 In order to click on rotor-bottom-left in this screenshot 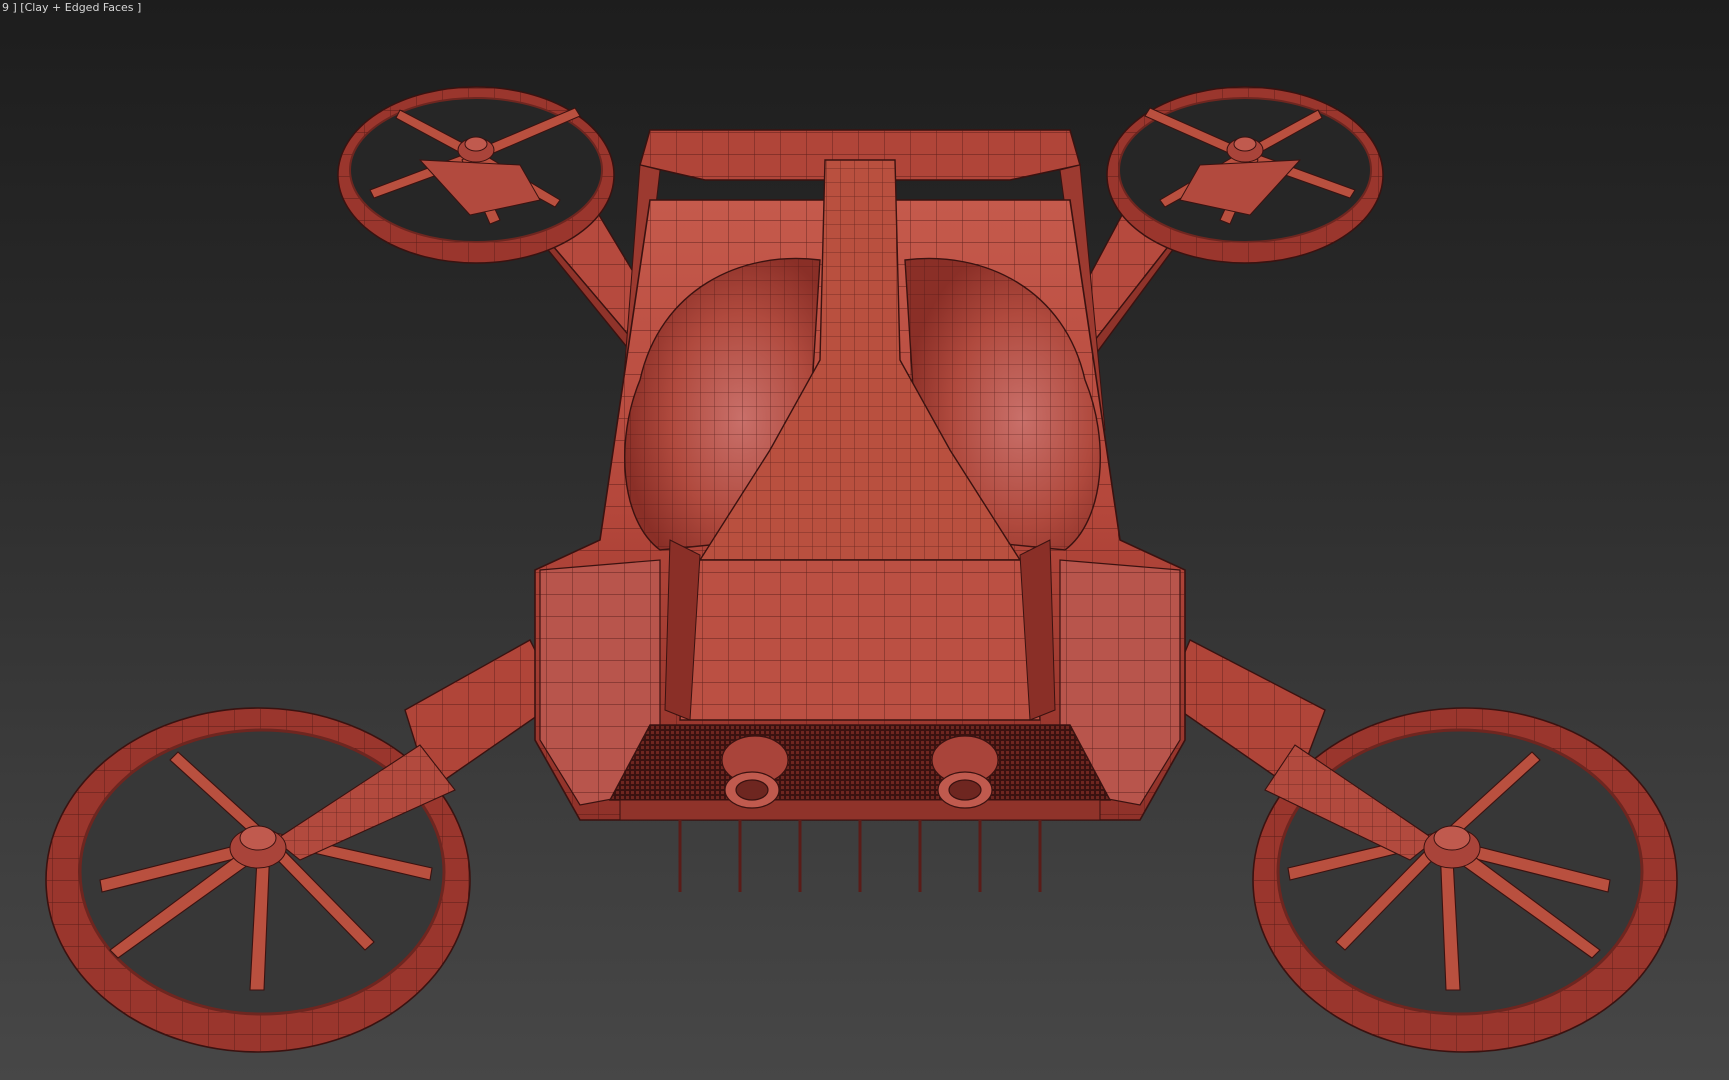, I will do `click(258, 880)`.